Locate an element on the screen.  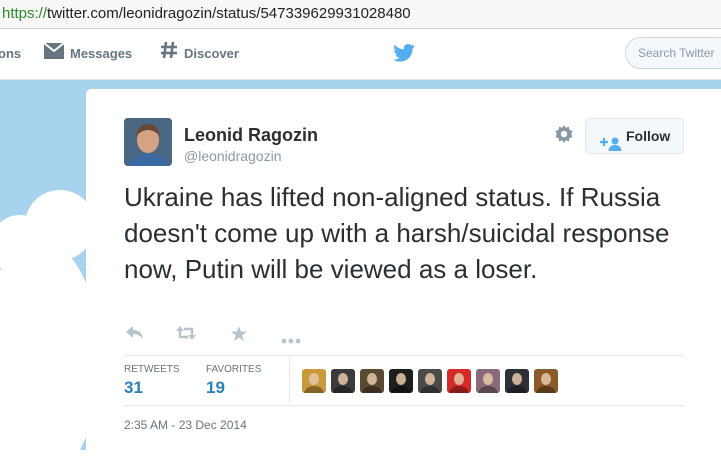
favorites-label: FAVORITES is located at coordinates (234, 369).